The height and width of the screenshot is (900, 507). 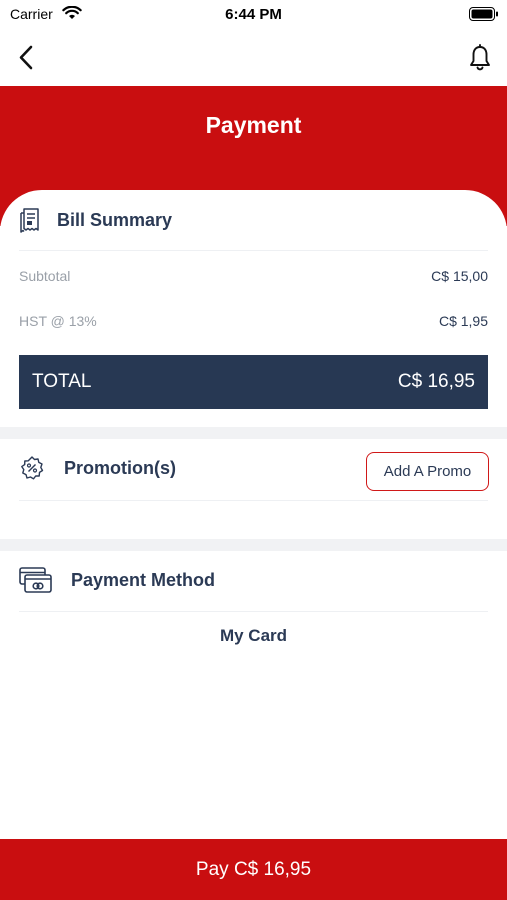 I want to click on selected-payment-card: My Card, so click(x=253, y=636).